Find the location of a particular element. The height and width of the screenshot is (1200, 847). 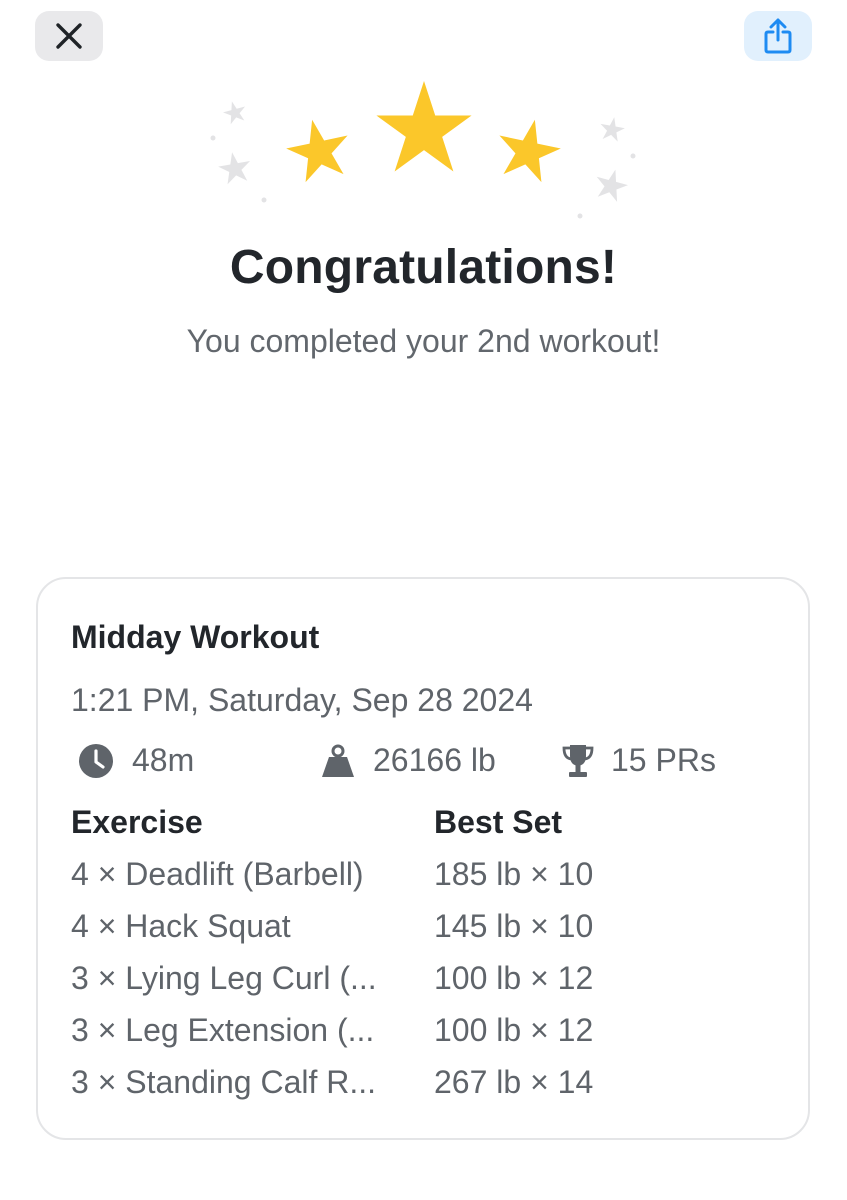

big-star-icon is located at coordinates (424, 126).